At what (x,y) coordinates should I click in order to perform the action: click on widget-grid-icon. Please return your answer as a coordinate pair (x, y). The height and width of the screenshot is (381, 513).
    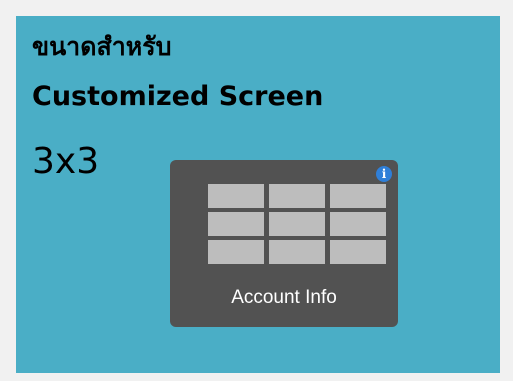
    Looking at the image, I should click on (297, 224).